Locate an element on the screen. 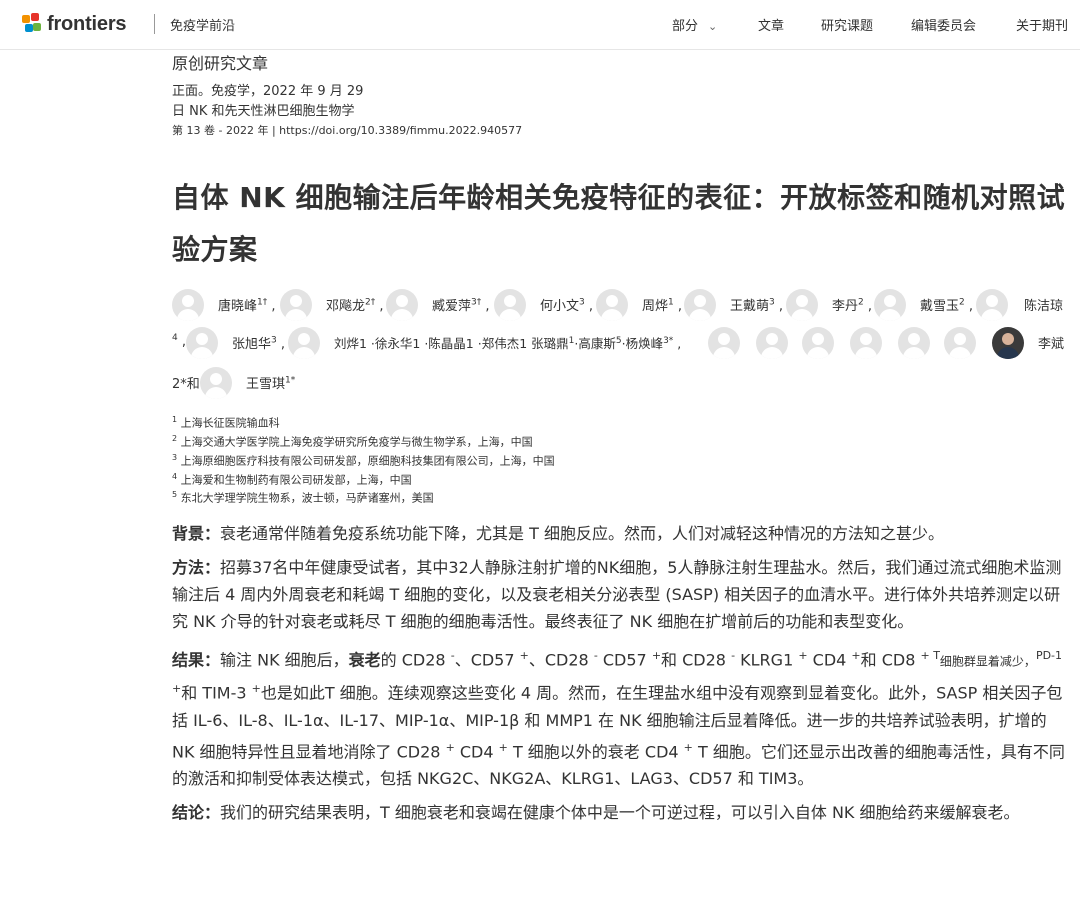 This screenshot has width=1080, height=905. author-photo is located at coordinates (1008, 343).